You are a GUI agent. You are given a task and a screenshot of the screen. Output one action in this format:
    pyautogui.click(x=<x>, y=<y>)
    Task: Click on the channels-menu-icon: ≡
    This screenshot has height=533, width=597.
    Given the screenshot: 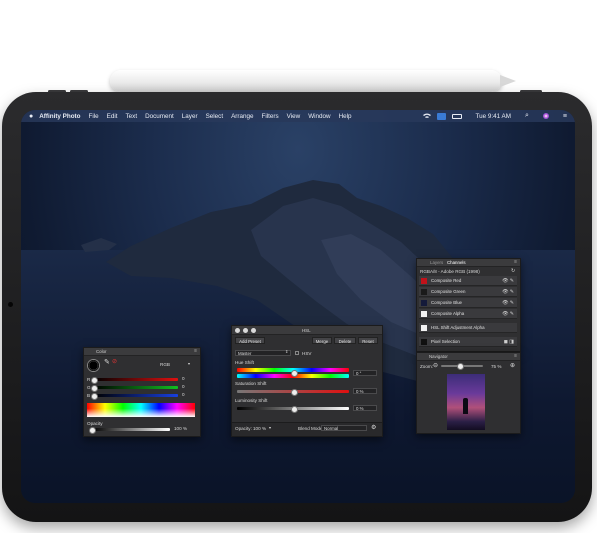 What is the action you would take?
    pyautogui.click(x=515, y=262)
    